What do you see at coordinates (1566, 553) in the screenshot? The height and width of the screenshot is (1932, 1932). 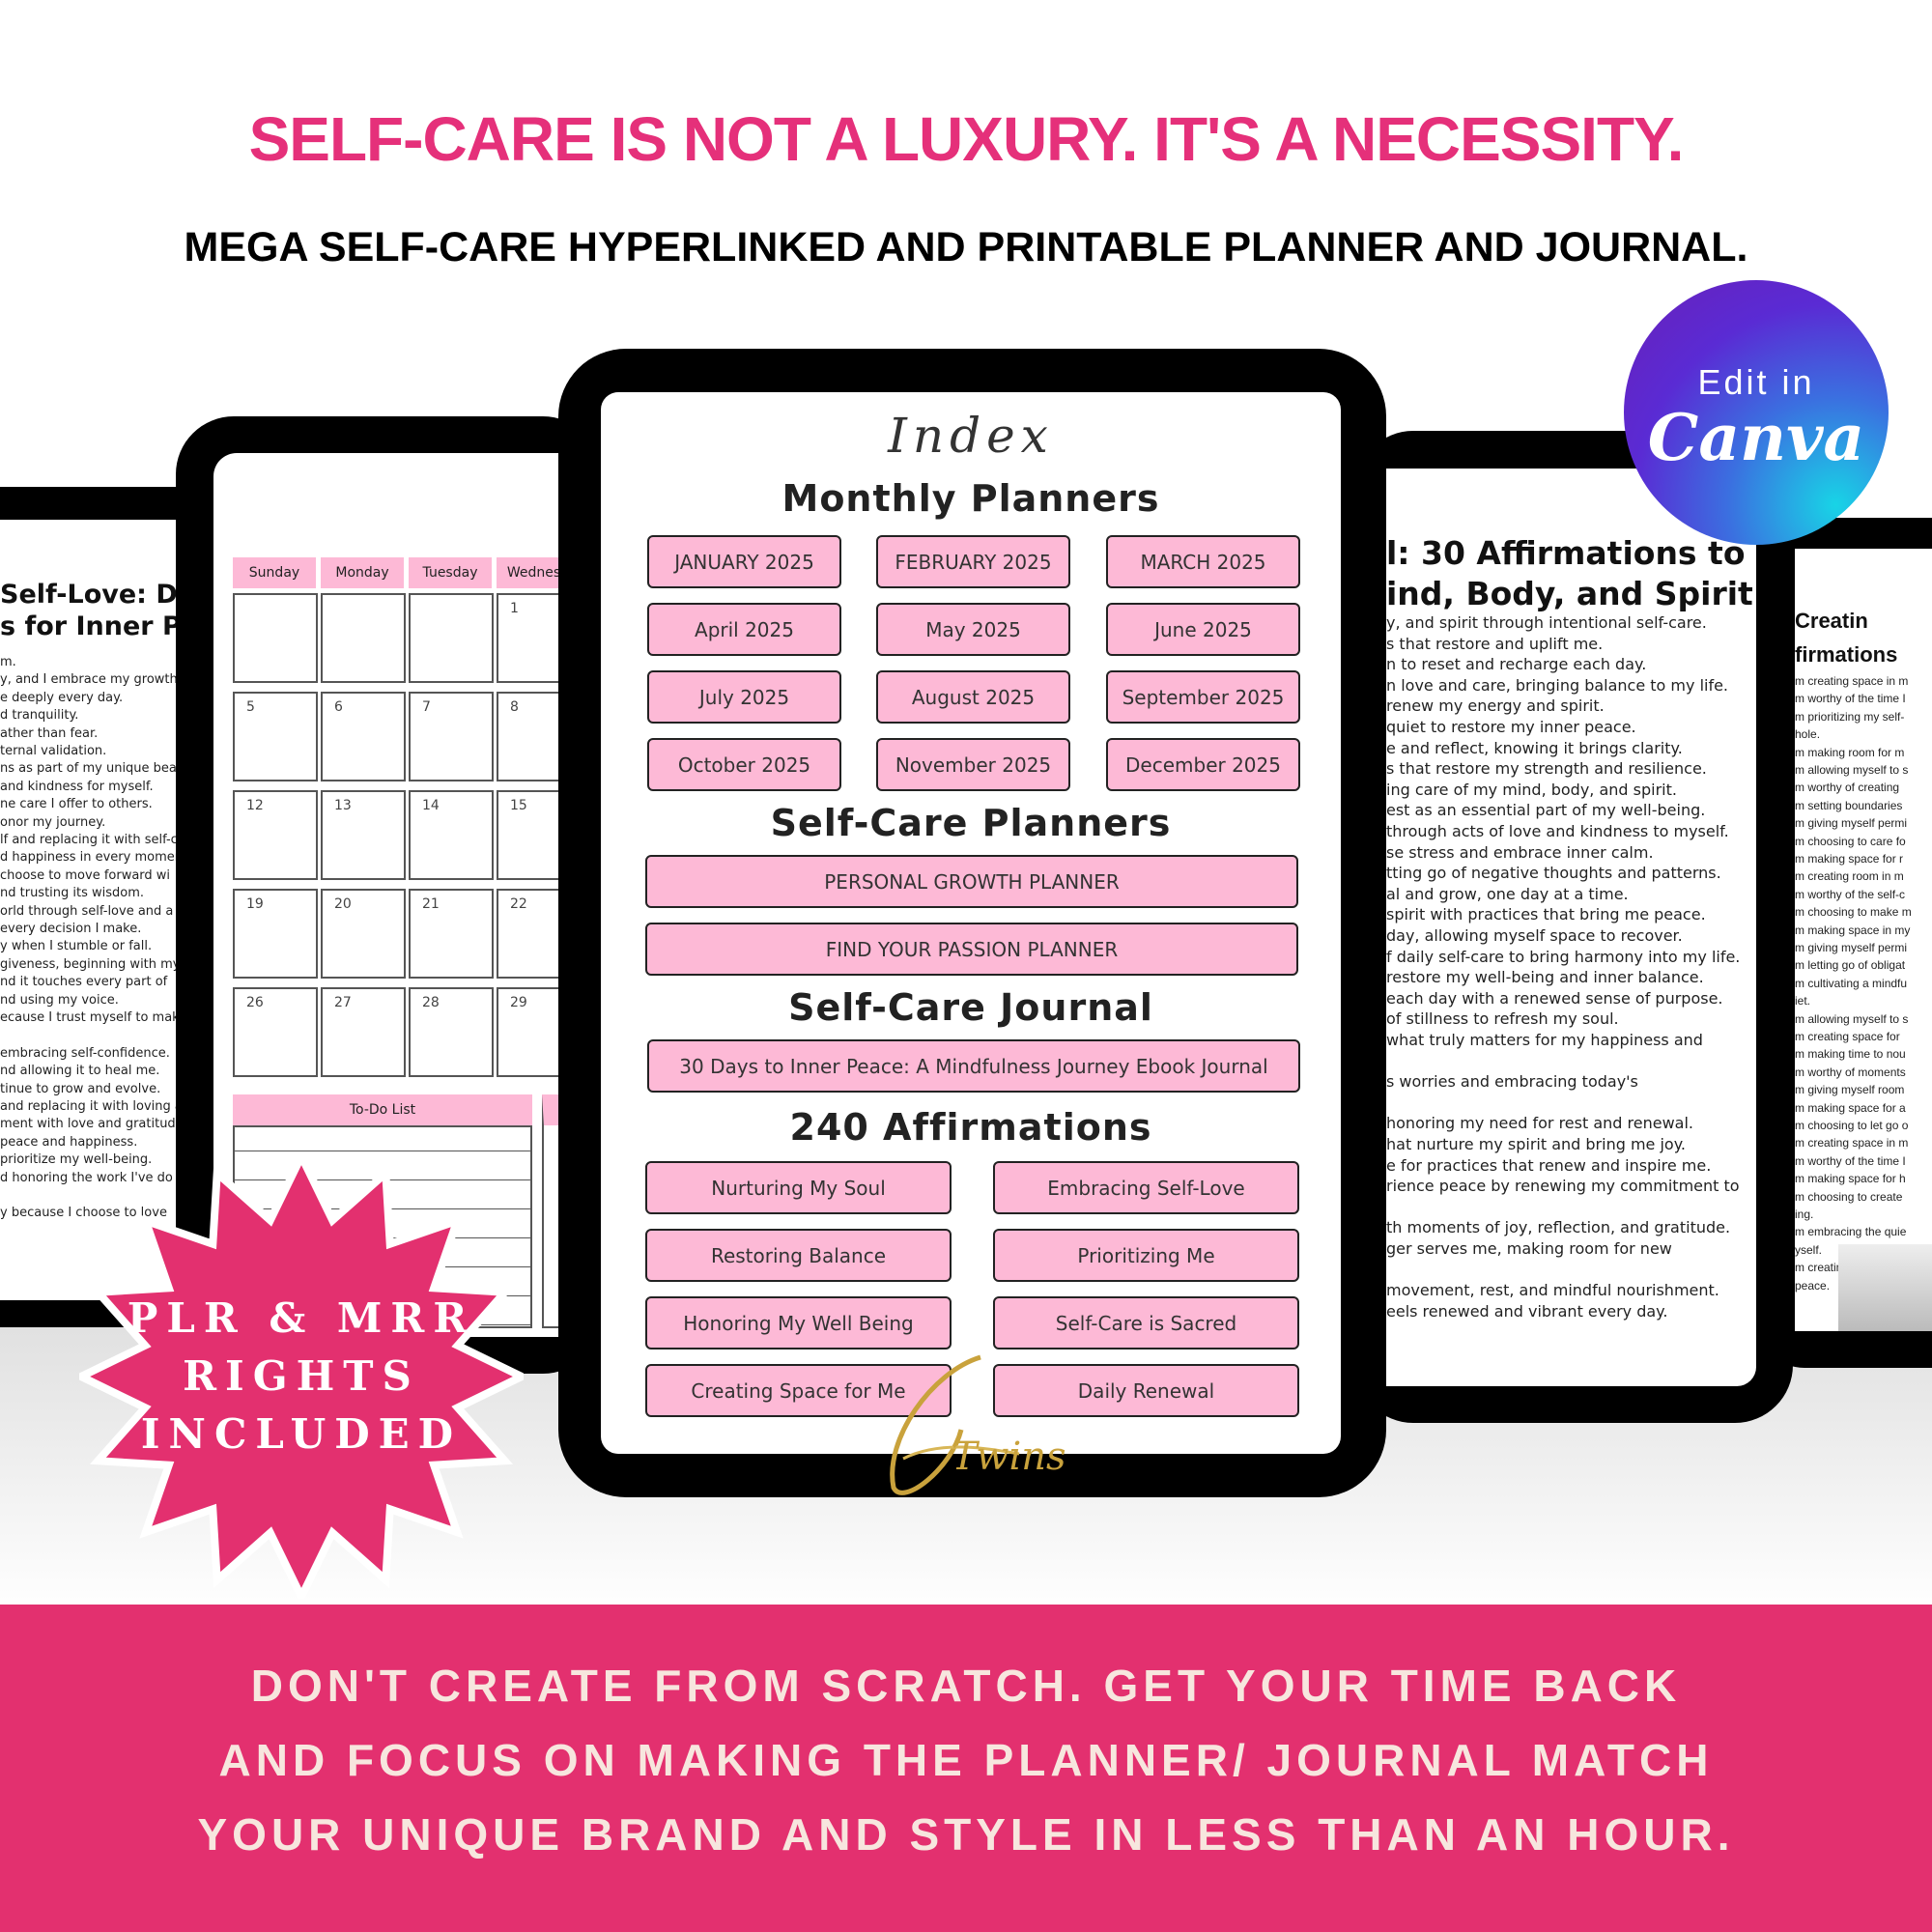 I see `page-title-line: l: 30 Affirmations to` at bounding box center [1566, 553].